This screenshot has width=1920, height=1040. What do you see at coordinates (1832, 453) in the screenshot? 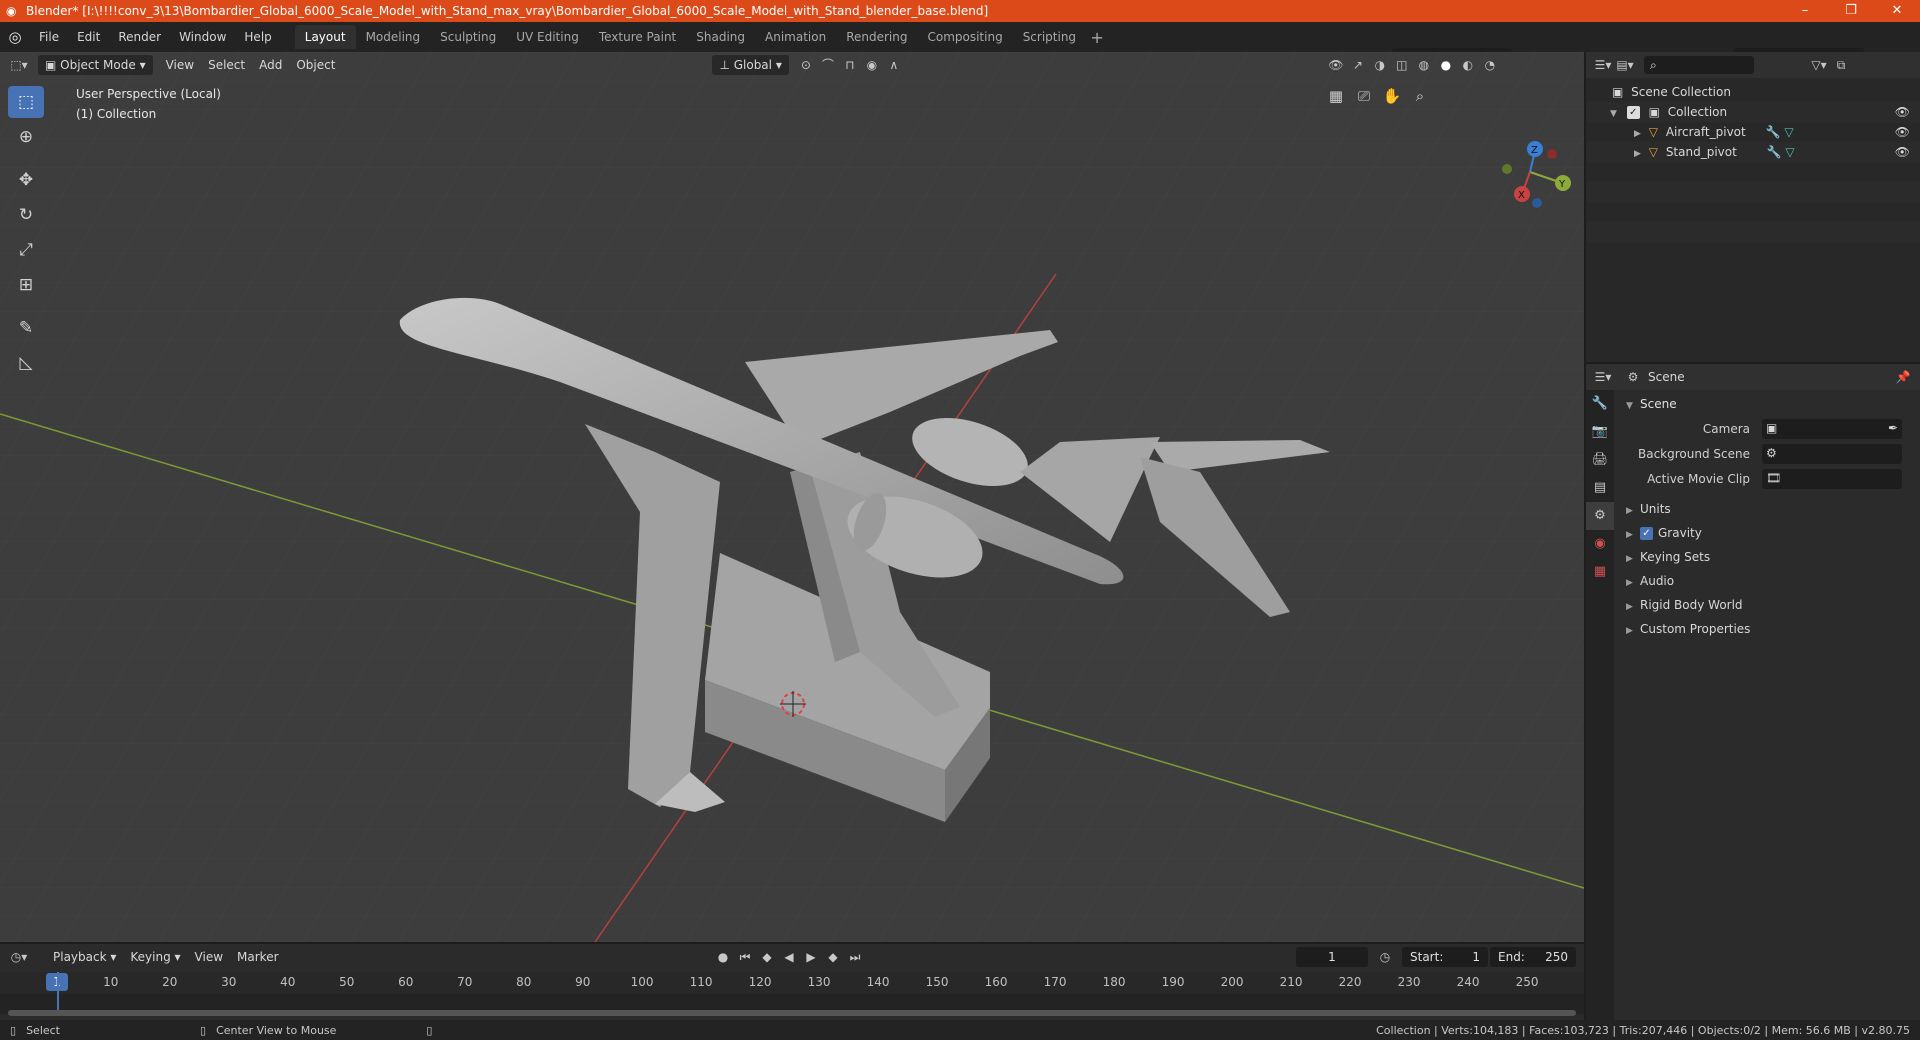
I see `background-scene-field: ⚙` at bounding box center [1832, 453].